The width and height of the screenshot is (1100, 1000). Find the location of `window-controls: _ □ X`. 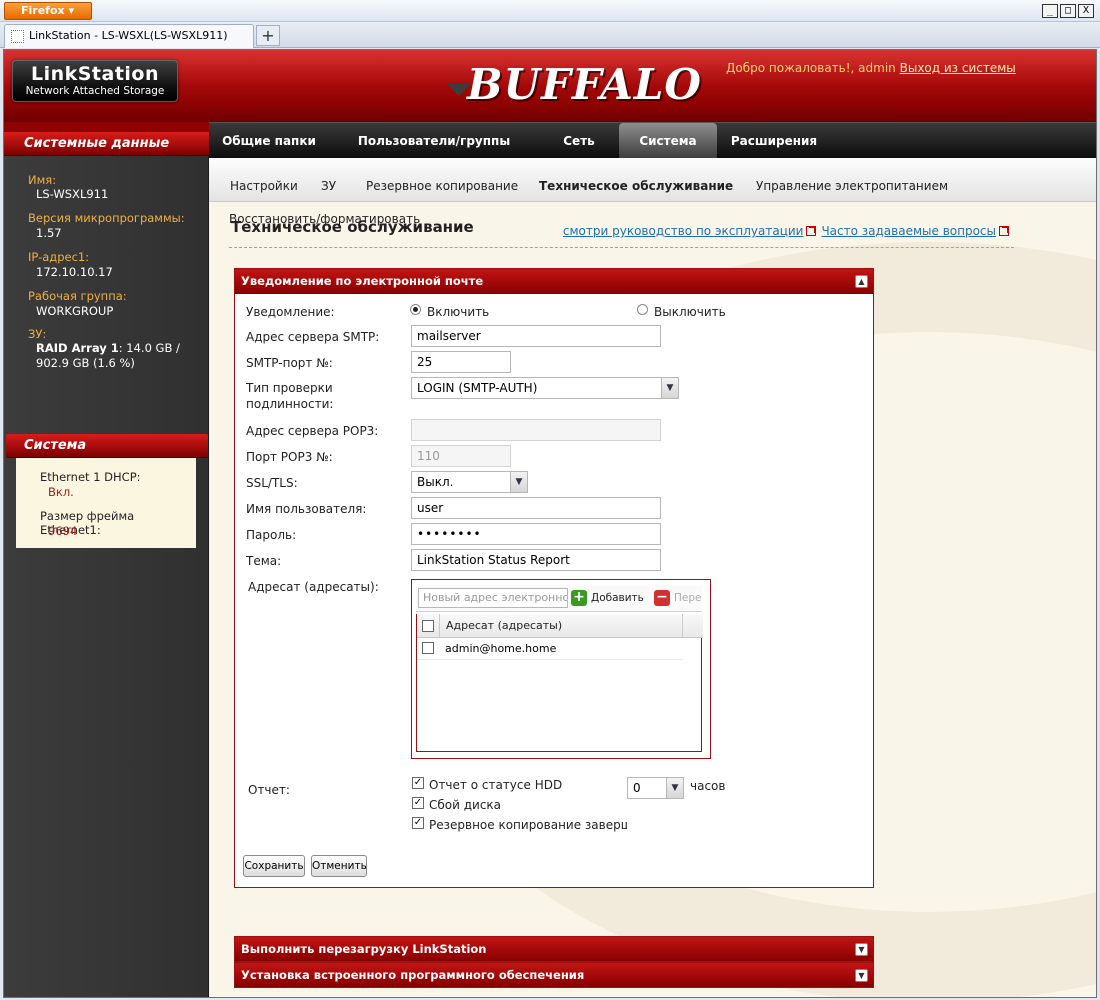

window-controls: _ □ X is located at coordinates (1068, 11).